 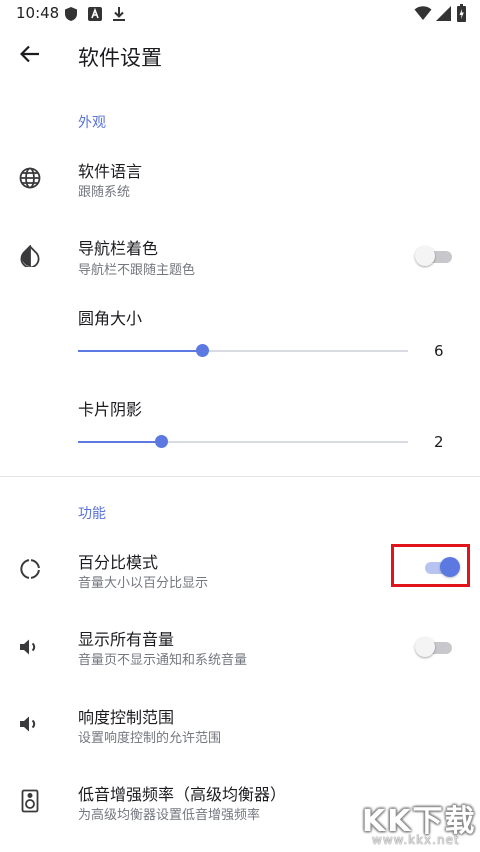 What do you see at coordinates (169, 815) in the screenshot?
I see `setting-subtitle: 为高级均衡器设置低音增强频率` at bounding box center [169, 815].